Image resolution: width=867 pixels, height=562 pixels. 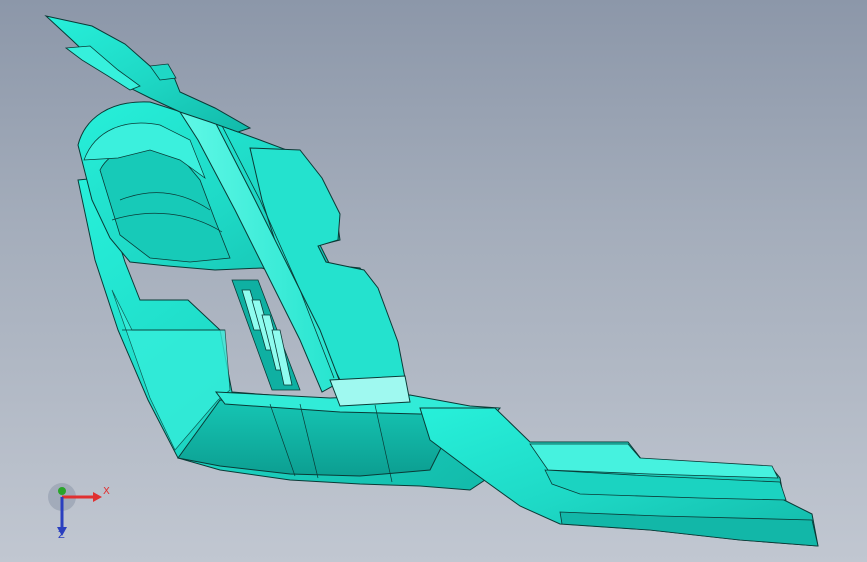 What do you see at coordinates (106, 491) in the screenshot?
I see `x-axis-label: X` at bounding box center [106, 491].